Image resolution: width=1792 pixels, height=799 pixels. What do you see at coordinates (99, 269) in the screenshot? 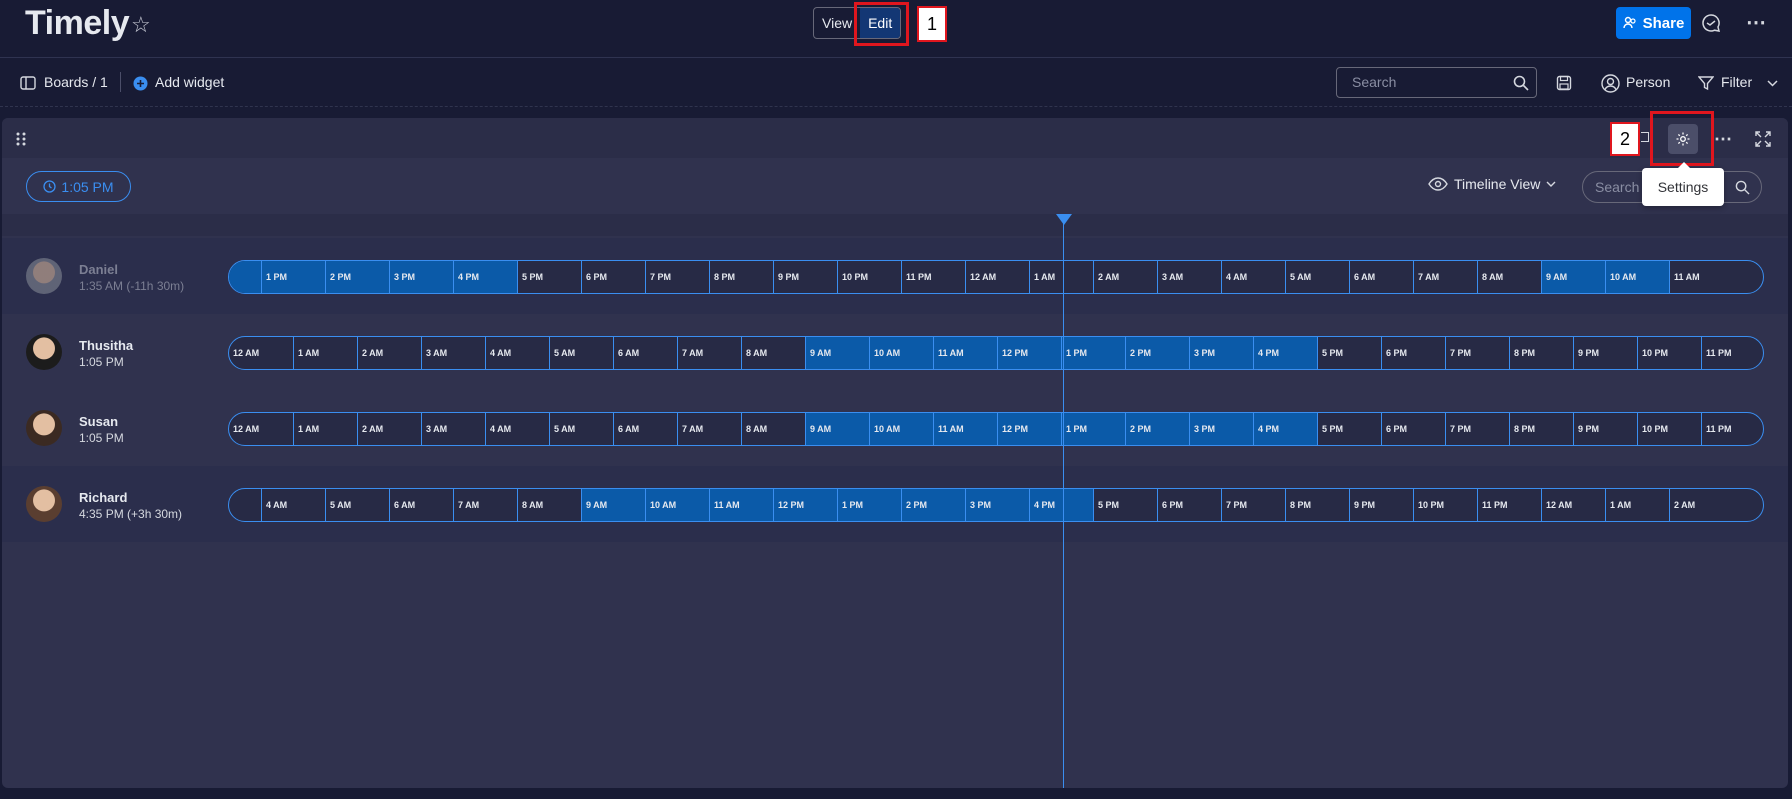
I see `person-name: Daniel` at bounding box center [99, 269].